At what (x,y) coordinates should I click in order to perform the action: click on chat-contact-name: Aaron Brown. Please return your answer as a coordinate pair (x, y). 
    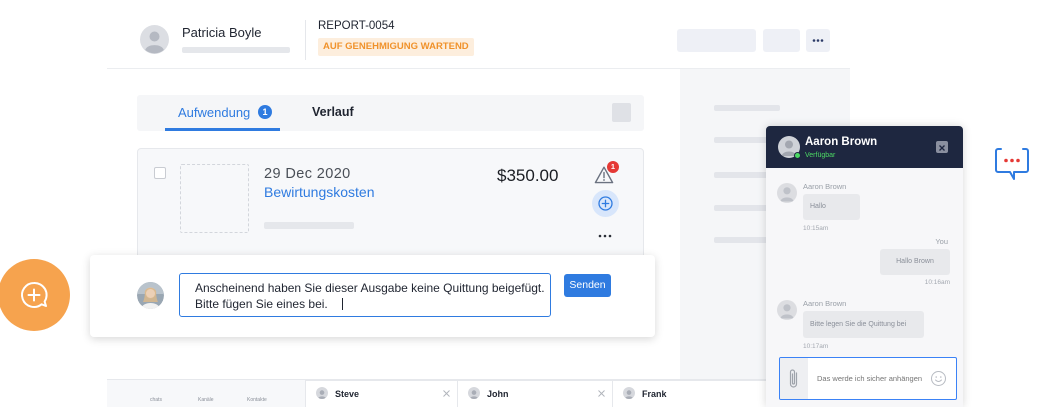
    Looking at the image, I should click on (841, 142).